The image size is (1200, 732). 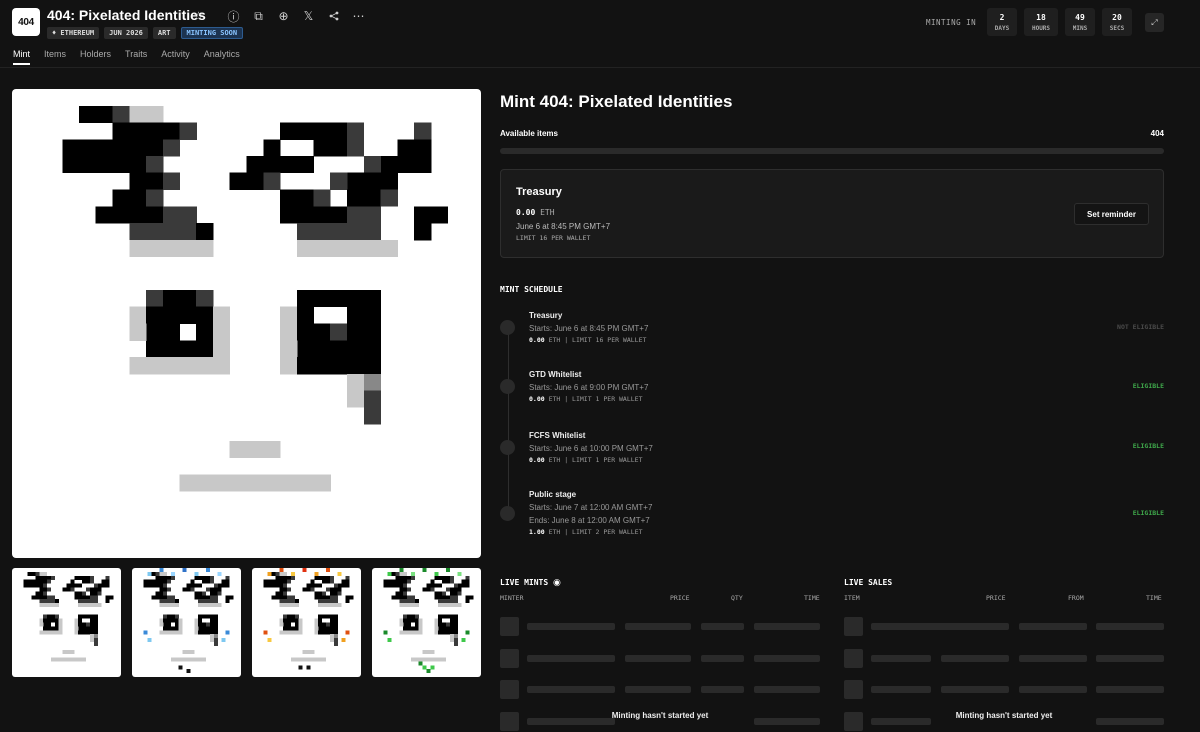 What do you see at coordinates (55, 57) in the screenshot?
I see `tab-items: Items` at bounding box center [55, 57].